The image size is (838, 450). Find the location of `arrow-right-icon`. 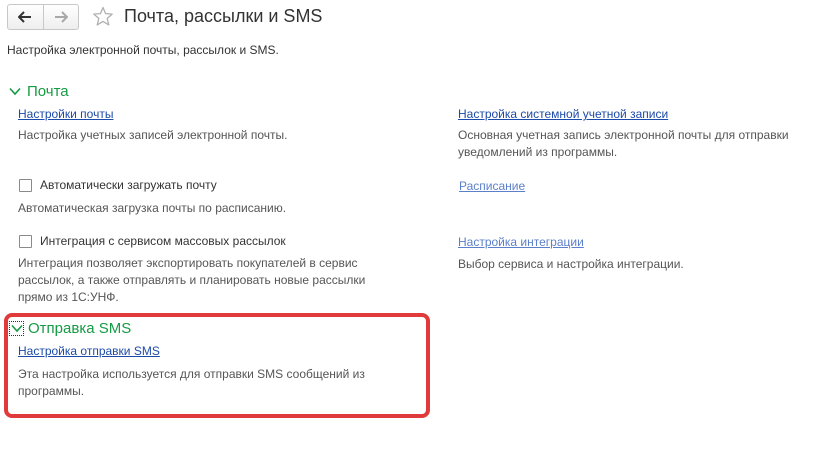

arrow-right-icon is located at coordinates (61, 17).